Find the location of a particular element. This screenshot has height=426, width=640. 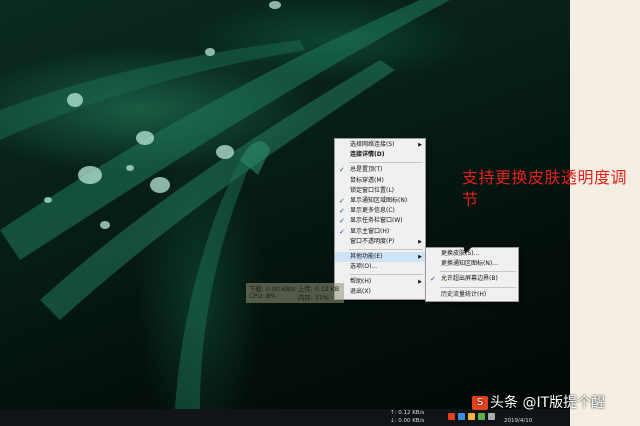

menu-item: 选择网络连接(S) ▶ is located at coordinates (380, 145).